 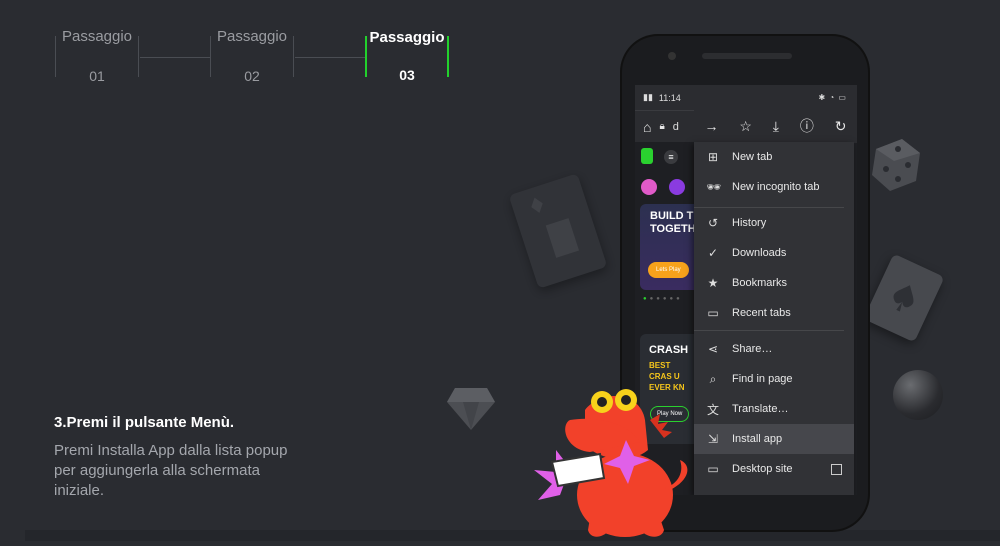 I want to click on menu-item-new-incognito-tab: 🕶︎ New incognito tab, so click(x=774, y=187).